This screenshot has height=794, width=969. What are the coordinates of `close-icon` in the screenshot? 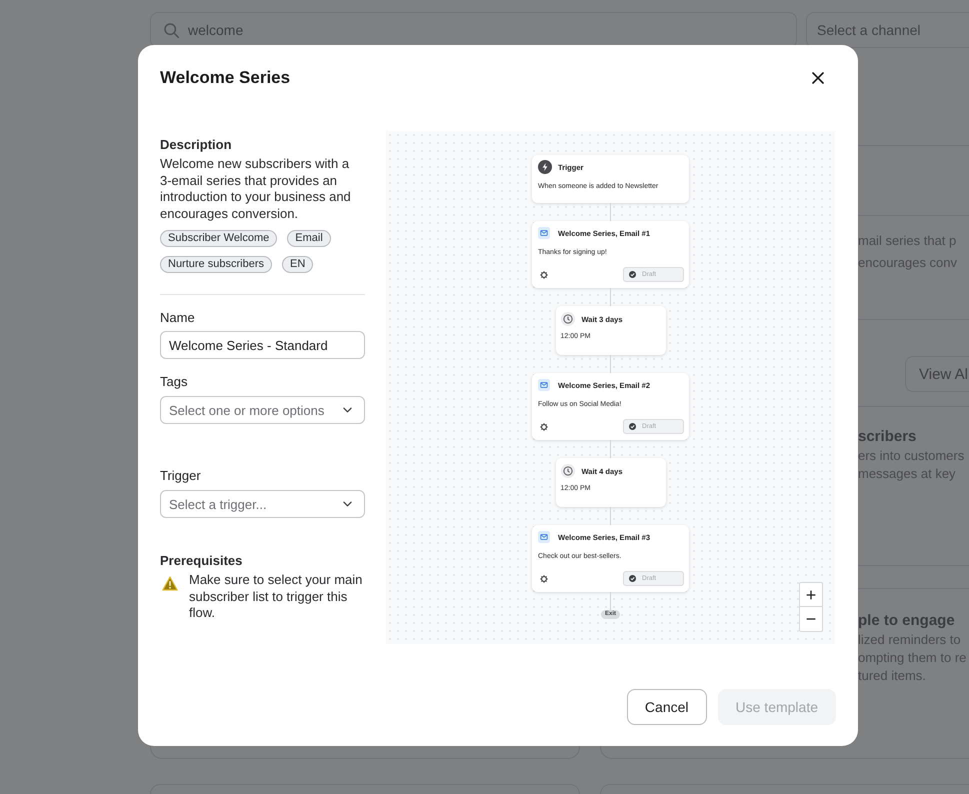 It's located at (818, 78).